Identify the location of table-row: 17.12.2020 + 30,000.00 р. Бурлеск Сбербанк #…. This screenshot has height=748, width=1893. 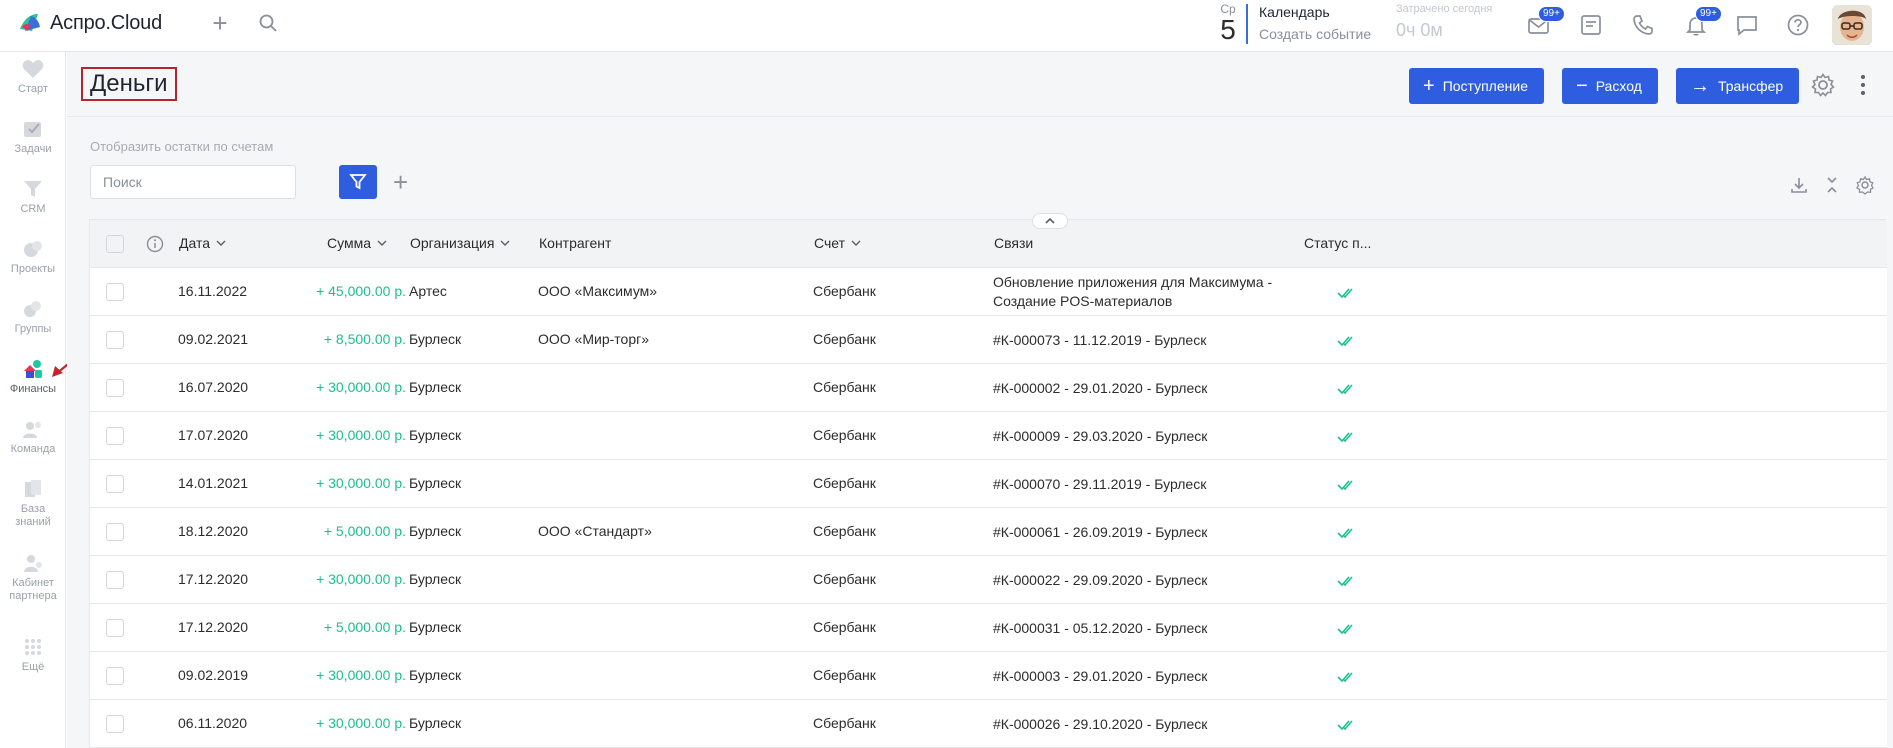
(988, 580).